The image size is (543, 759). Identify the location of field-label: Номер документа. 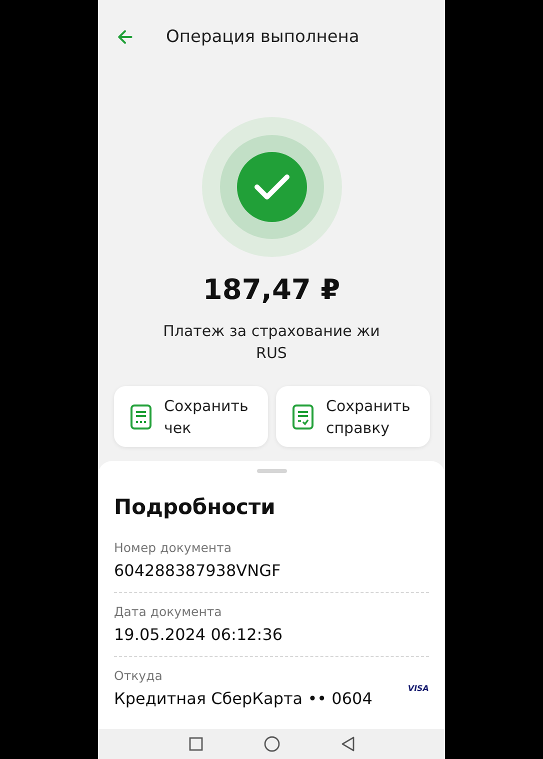
(173, 547).